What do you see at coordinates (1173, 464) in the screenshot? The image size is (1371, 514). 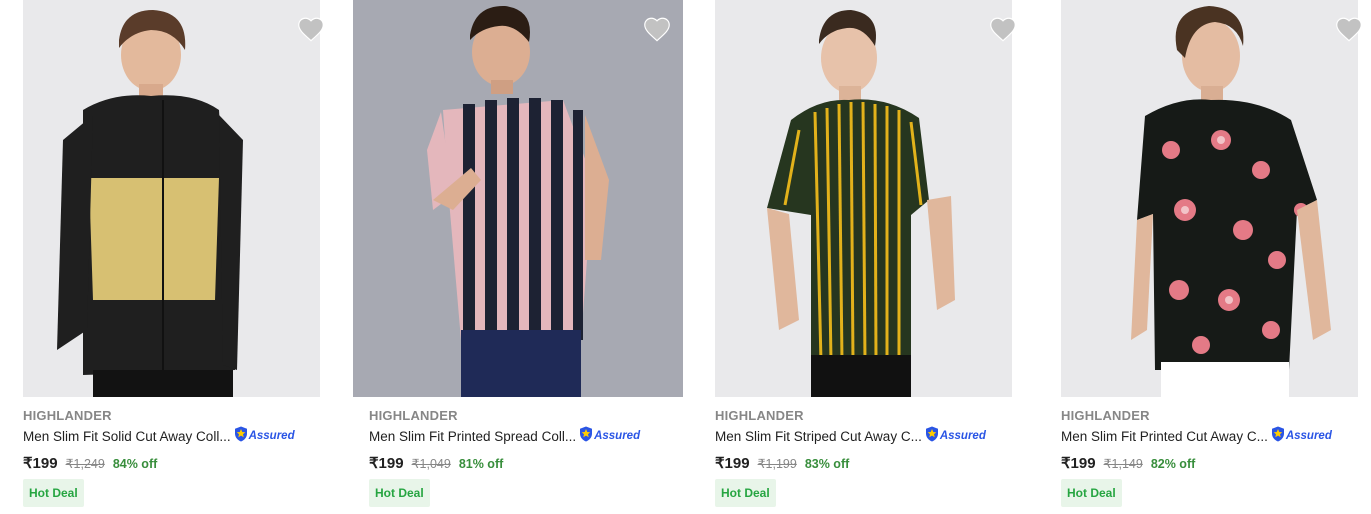 I see `discount-percent: 82% off` at bounding box center [1173, 464].